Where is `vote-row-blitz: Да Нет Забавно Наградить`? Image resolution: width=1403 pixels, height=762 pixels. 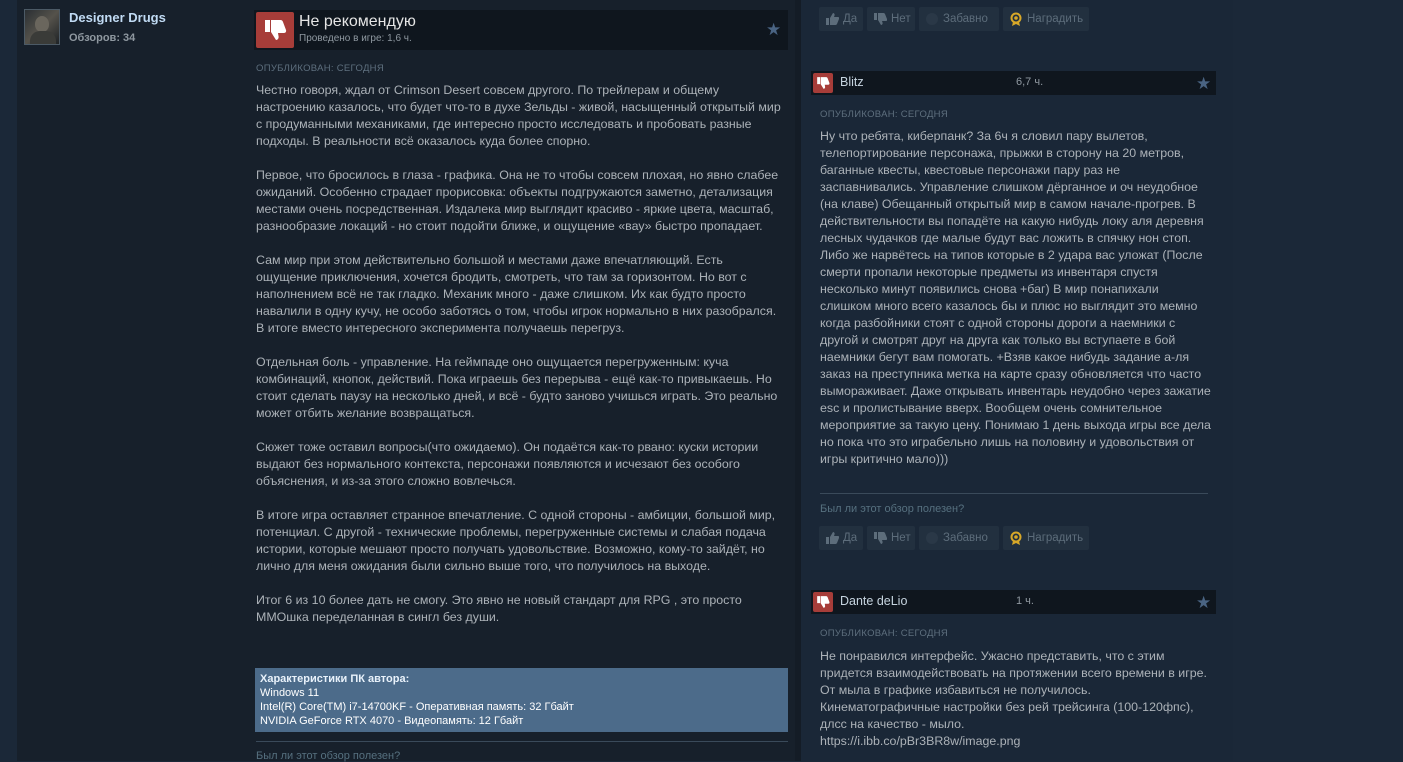 vote-row-blitz: Да Нет Забавно Наградить is located at coordinates (959, 538).